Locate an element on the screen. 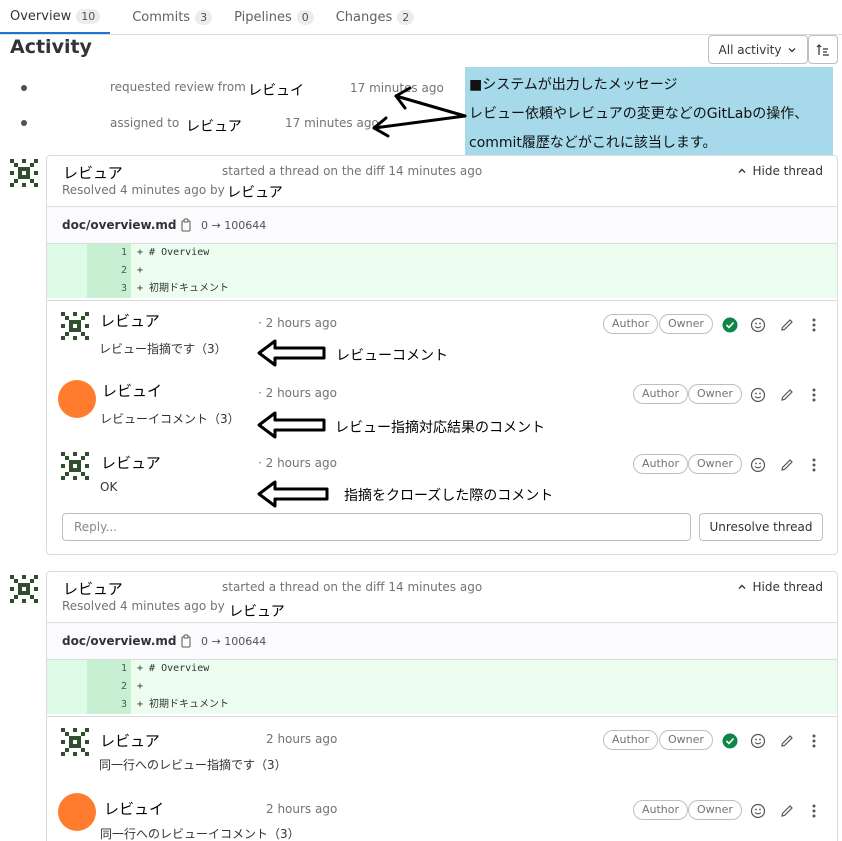 This screenshot has width=842, height=841. file-mode: 0 → 100644 is located at coordinates (234, 641).